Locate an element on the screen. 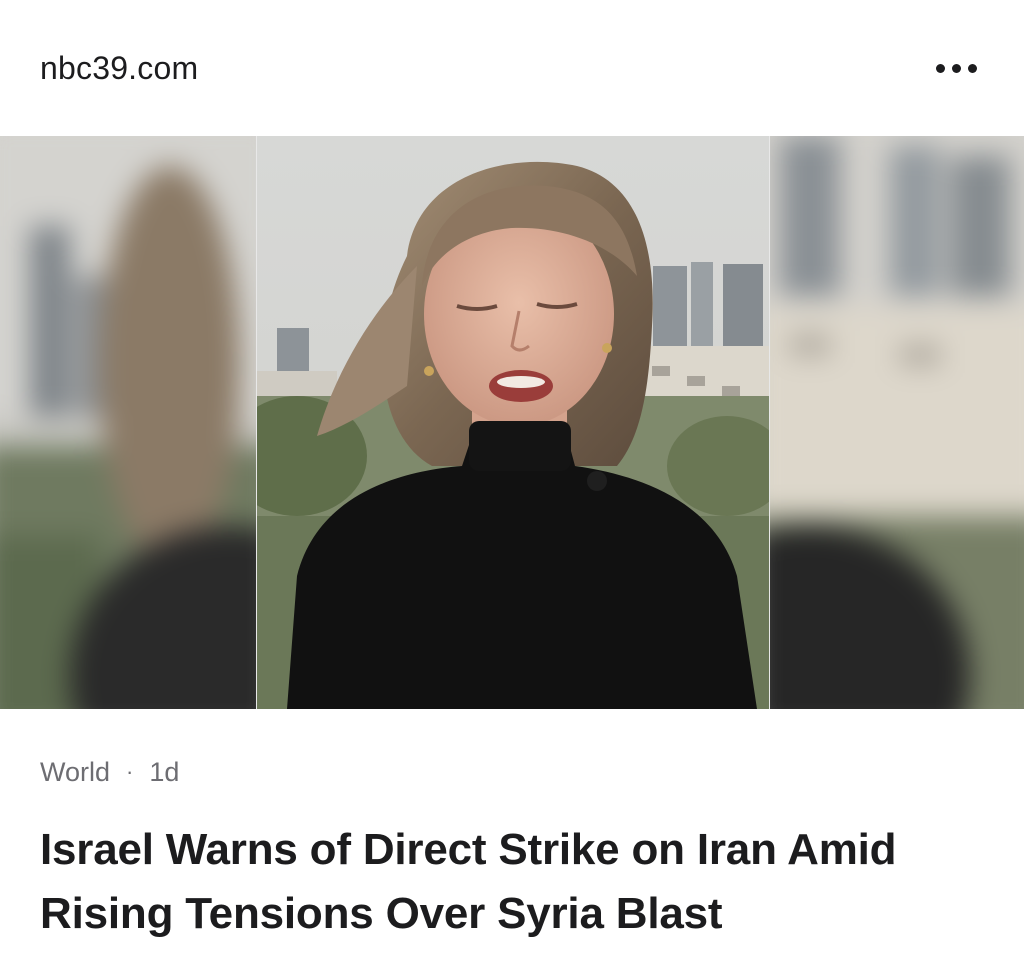 The height and width of the screenshot is (972, 1024). hero-blur-left is located at coordinates (128, 422).